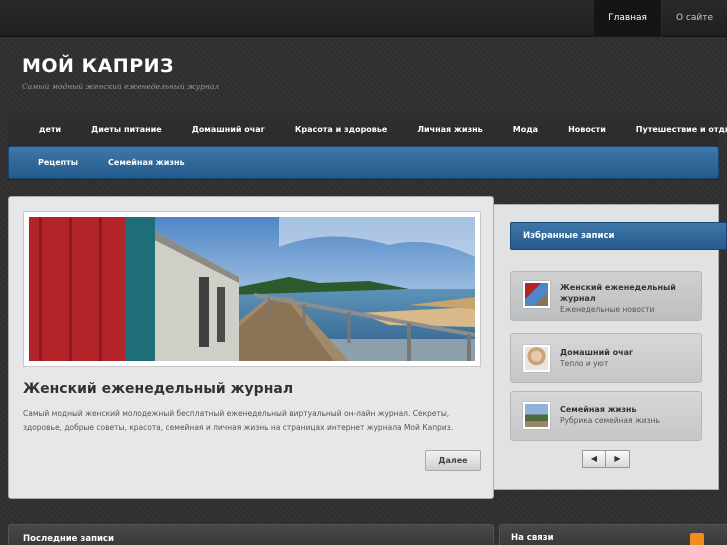  Describe the element at coordinates (146, 162) in the screenshot. I see `nav-item-family-life: Семейная жизнь` at that location.